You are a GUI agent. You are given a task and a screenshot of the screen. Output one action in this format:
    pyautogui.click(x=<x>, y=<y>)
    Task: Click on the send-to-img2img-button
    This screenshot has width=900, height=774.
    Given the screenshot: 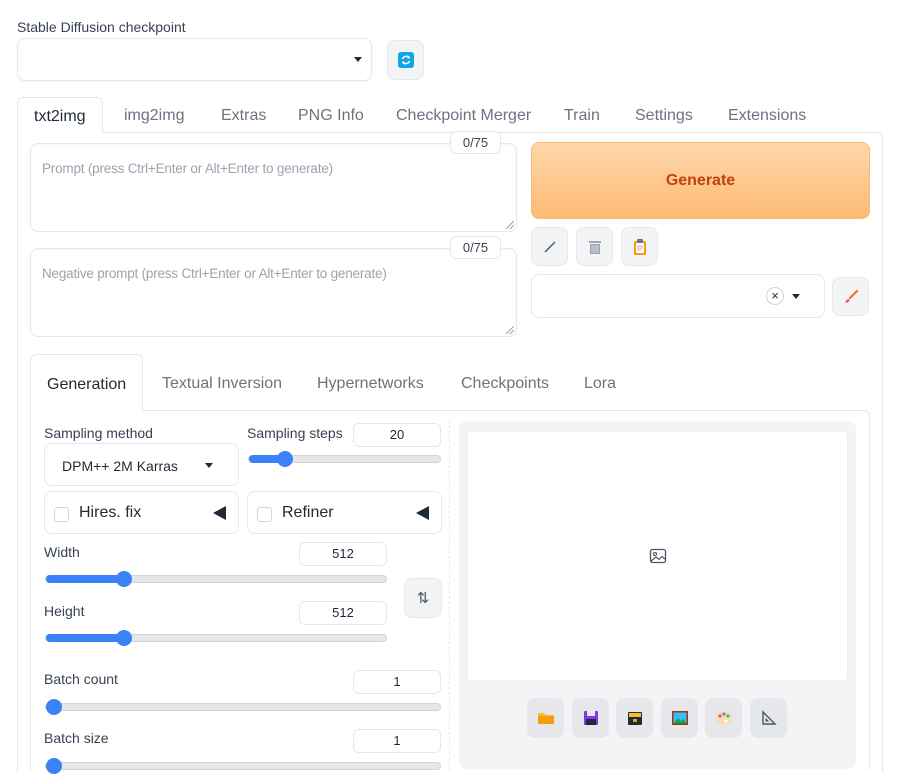 What is the action you would take?
    pyautogui.click(x=679, y=718)
    